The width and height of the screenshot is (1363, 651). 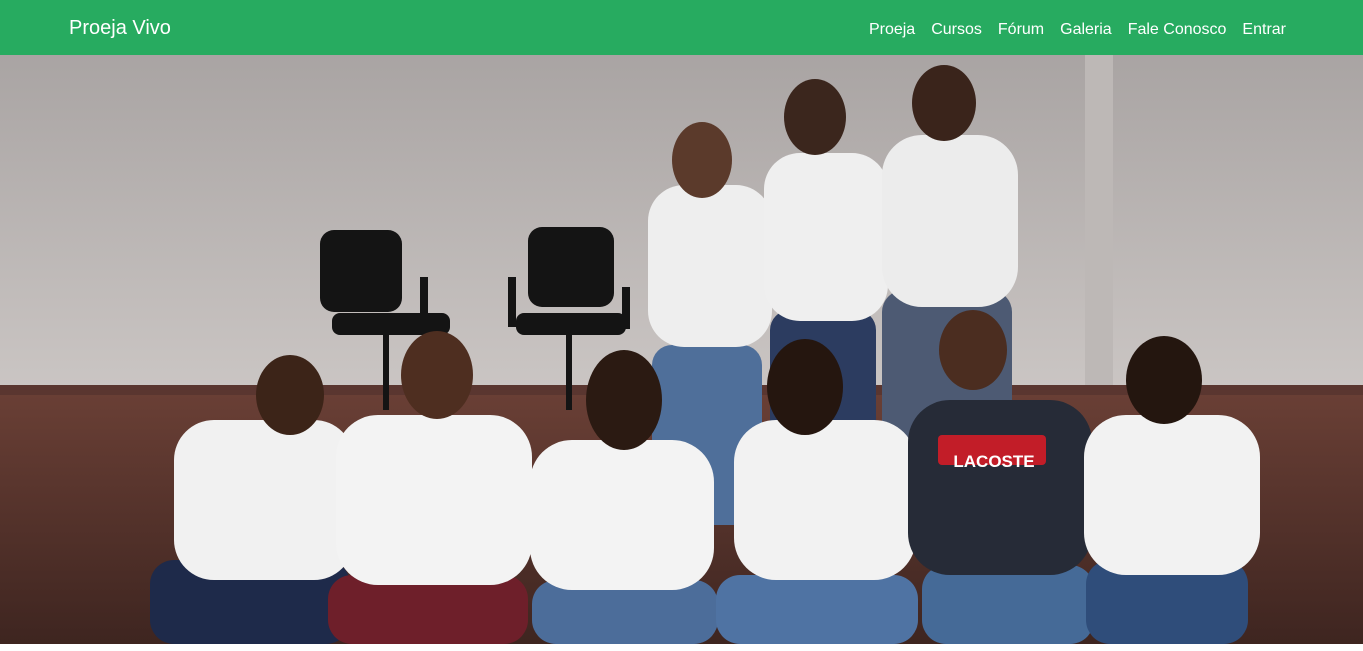 I want to click on nav-link-proeja: Proeja, so click(x=892, y=29).